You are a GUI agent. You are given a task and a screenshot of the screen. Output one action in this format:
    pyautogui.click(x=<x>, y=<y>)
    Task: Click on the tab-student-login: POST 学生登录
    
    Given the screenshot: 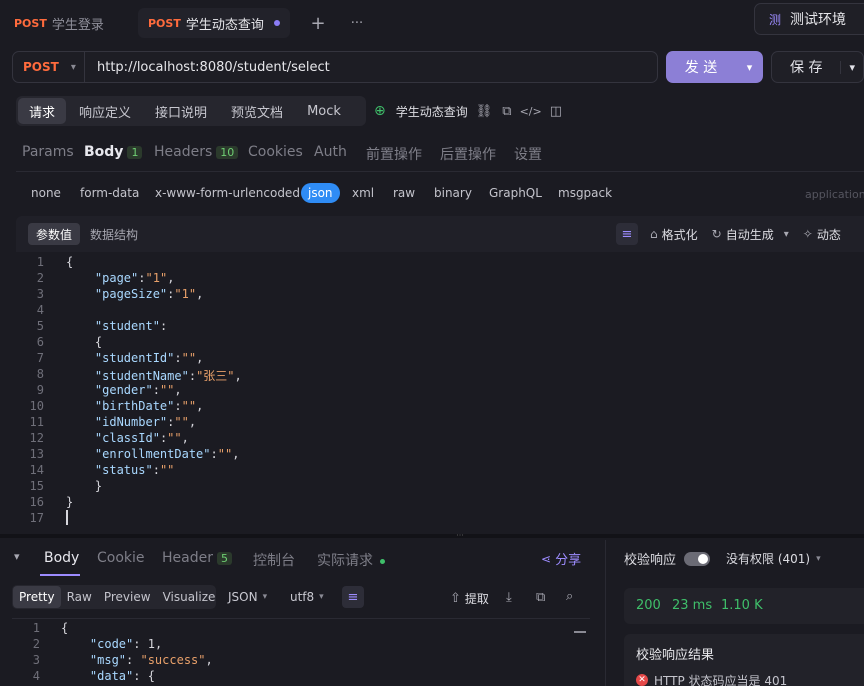 What is the action you would take?
    pyautogui.click(x=59, y=23)
    